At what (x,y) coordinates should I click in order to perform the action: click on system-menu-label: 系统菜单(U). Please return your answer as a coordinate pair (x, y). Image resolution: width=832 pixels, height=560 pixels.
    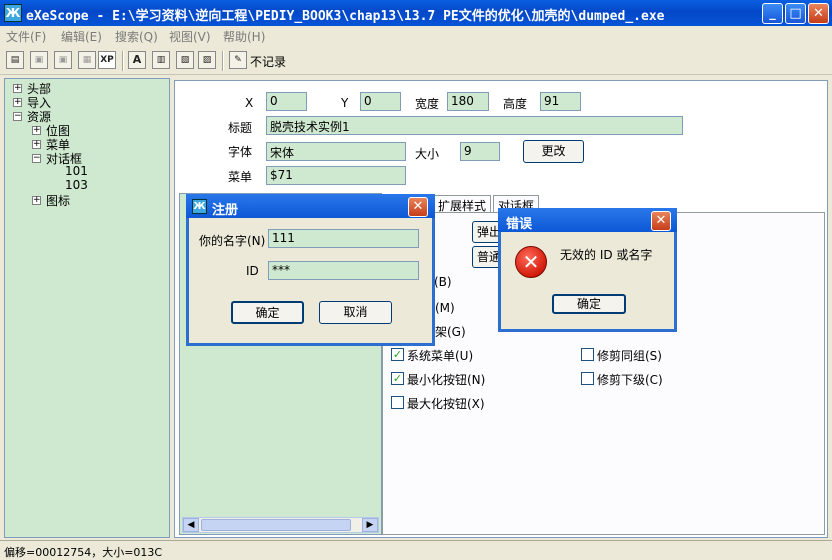
    Looking at the image, I should click on (440, 356).